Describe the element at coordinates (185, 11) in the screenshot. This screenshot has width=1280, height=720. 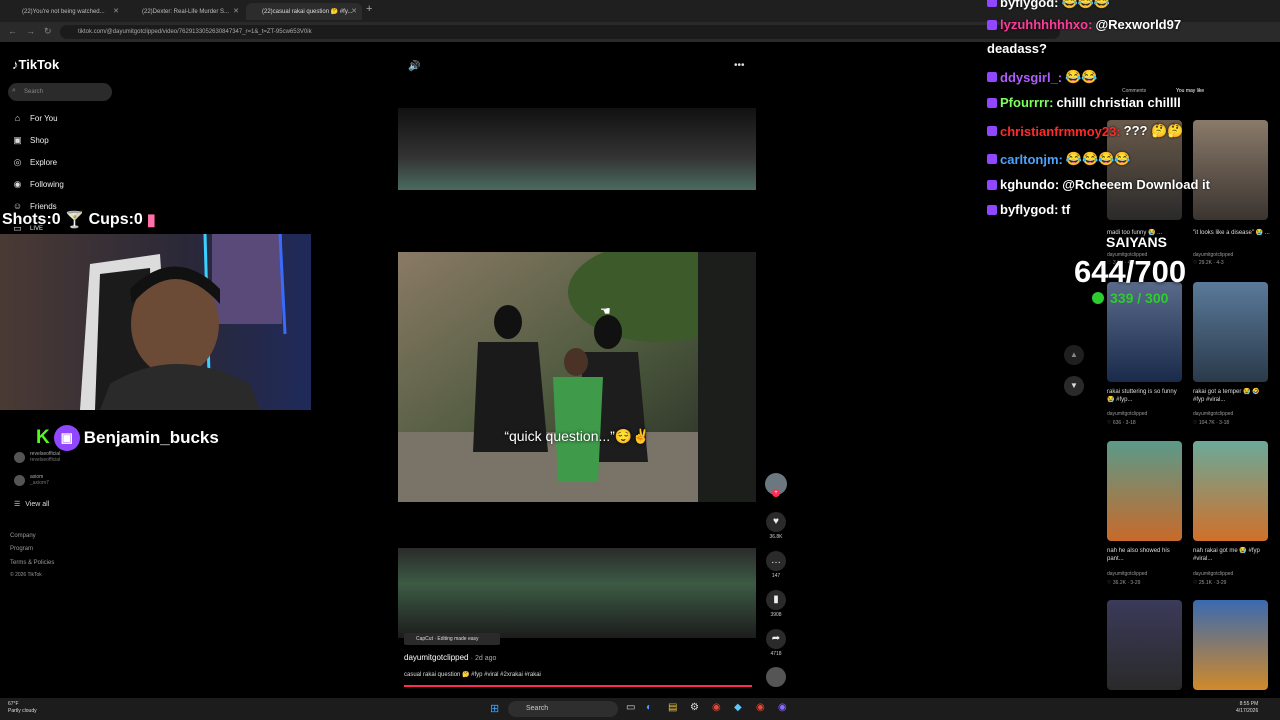
I see `browser-tab: (22)Dexter: Real-Life Murder S... ✕` at that location.